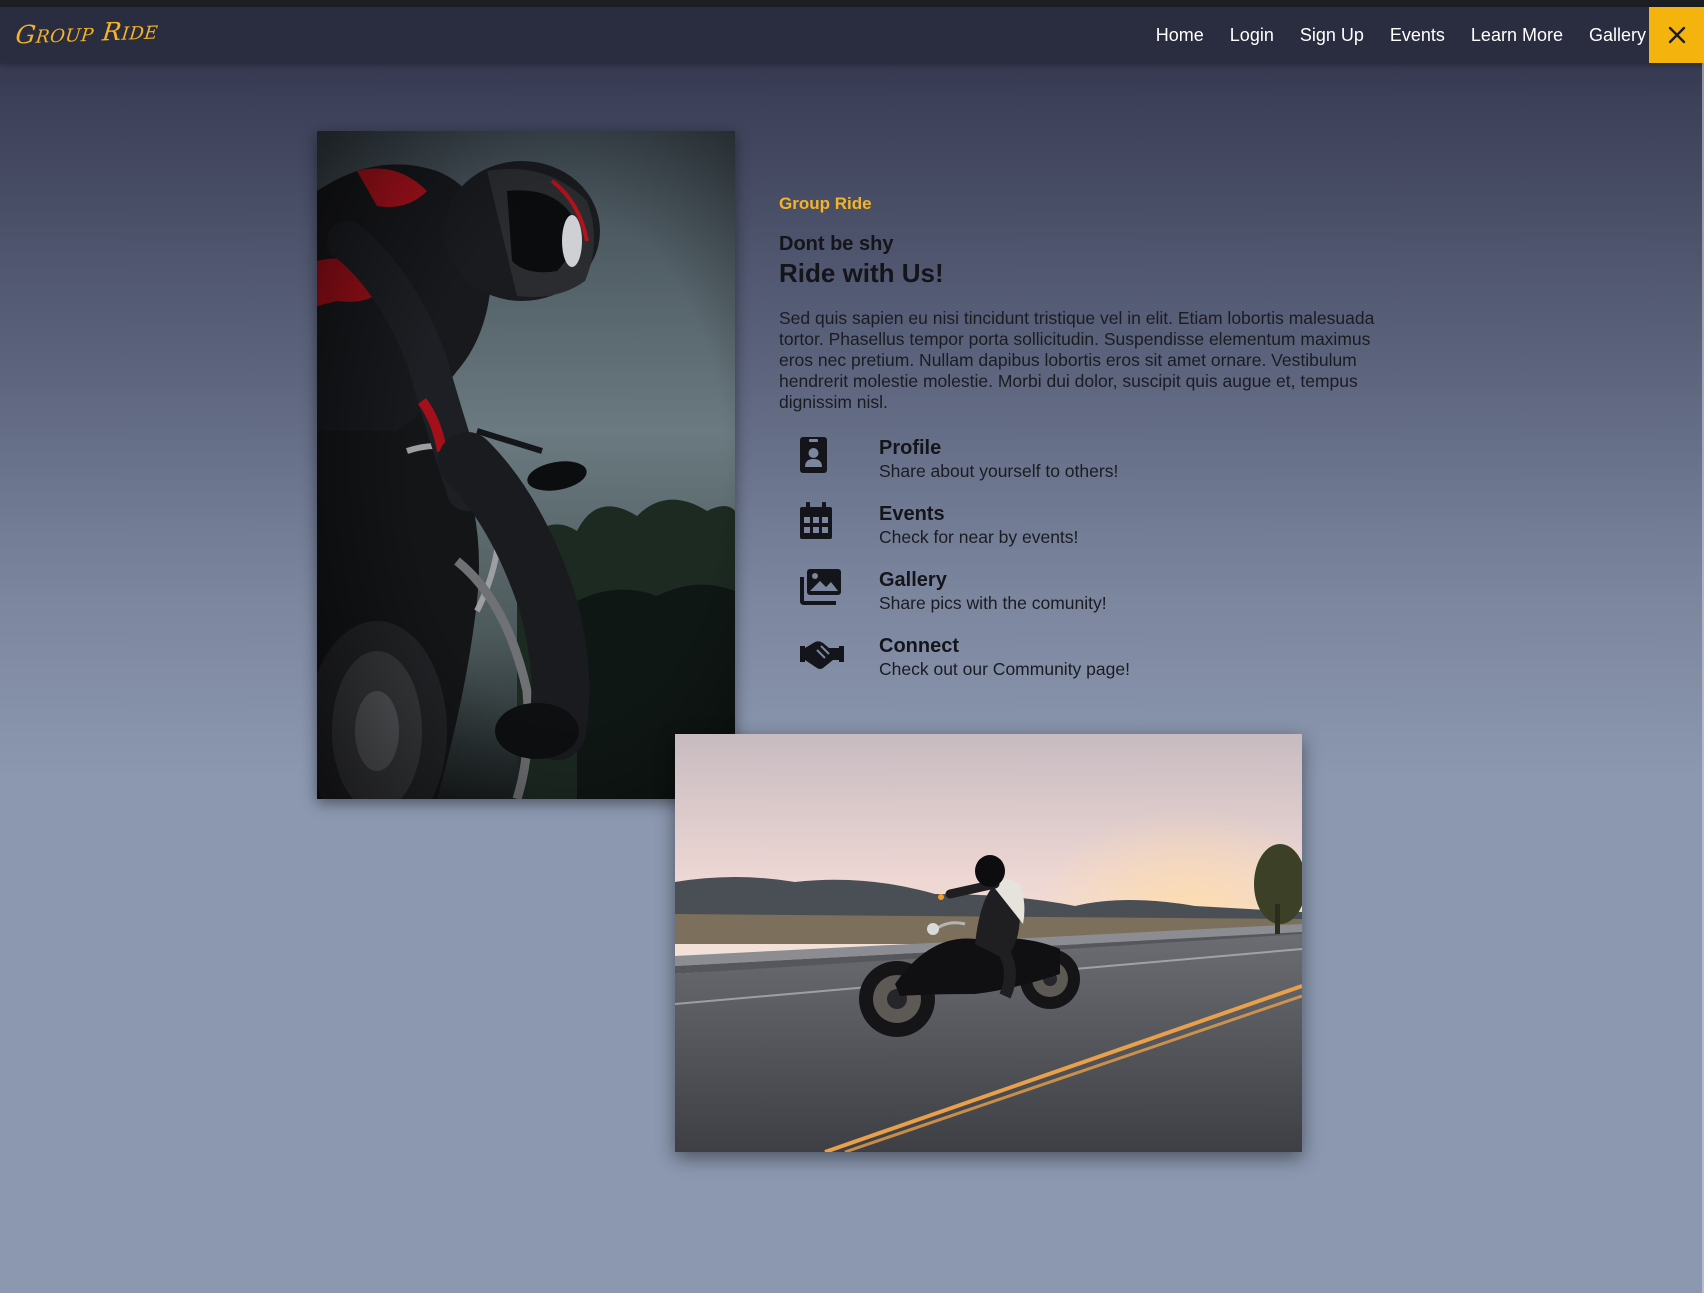 This screenshot has width=1704, height=1293. I want to click on feature-connect: Connect Check out our Community page!, so click(1084, 666).